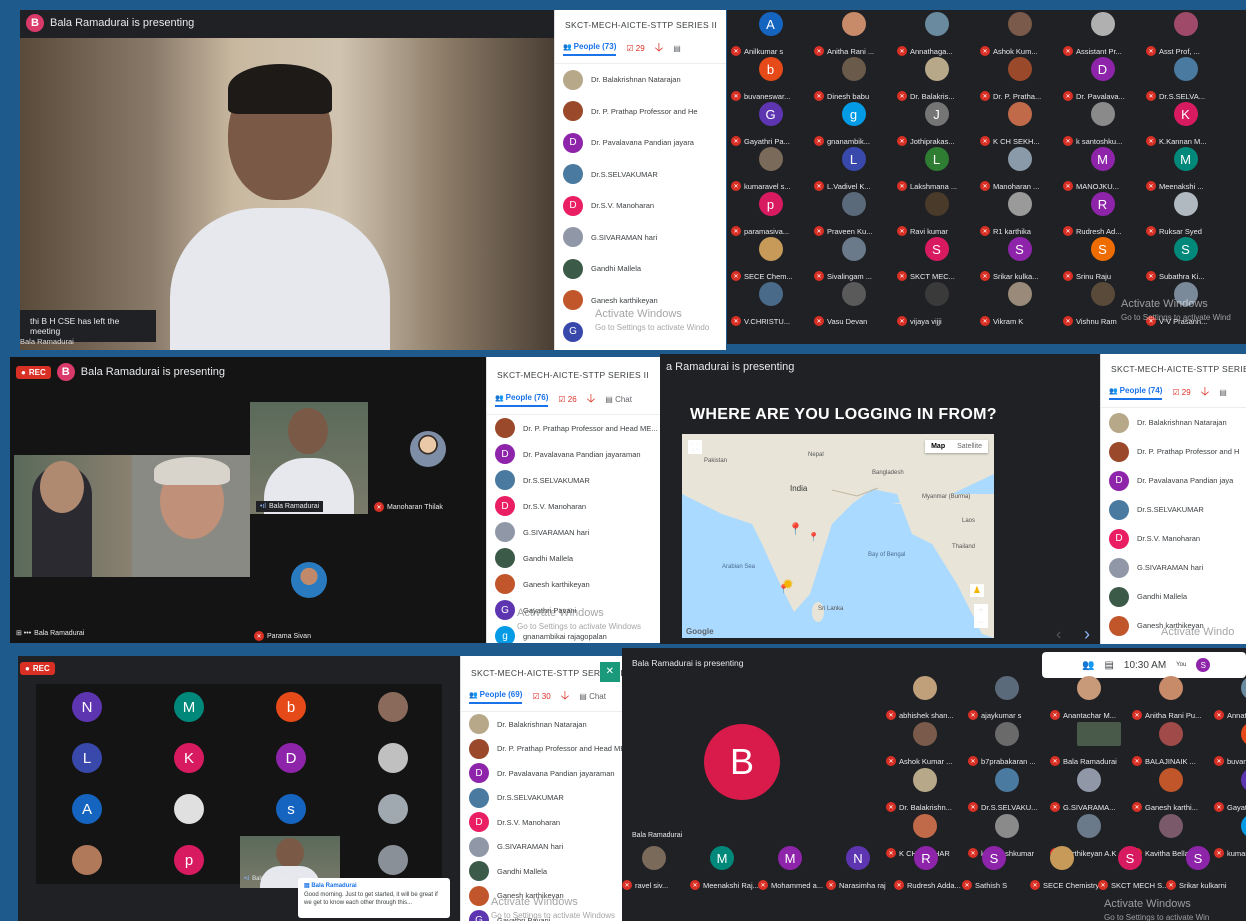  I want to click on tab-people: People (73), so click(590, 49).